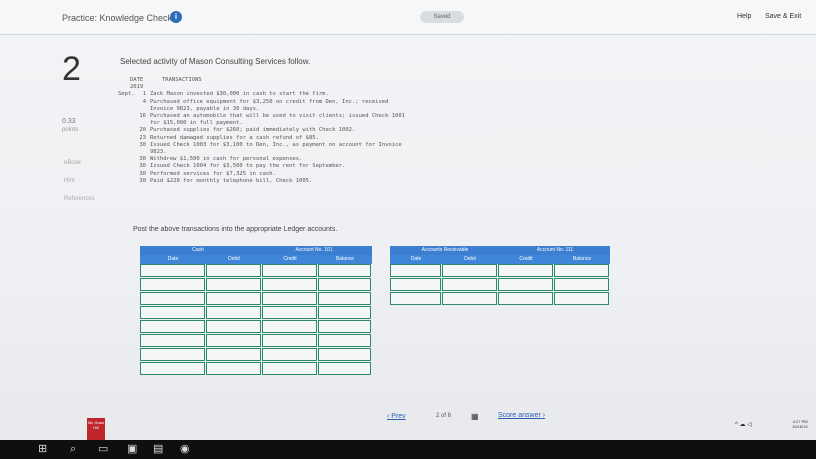  What do you see at coordinates (205, 108) in the screenshot?
I see `transaction-text: Invoice 9823, payable in 30 days.` at bounding box center [205, 108].